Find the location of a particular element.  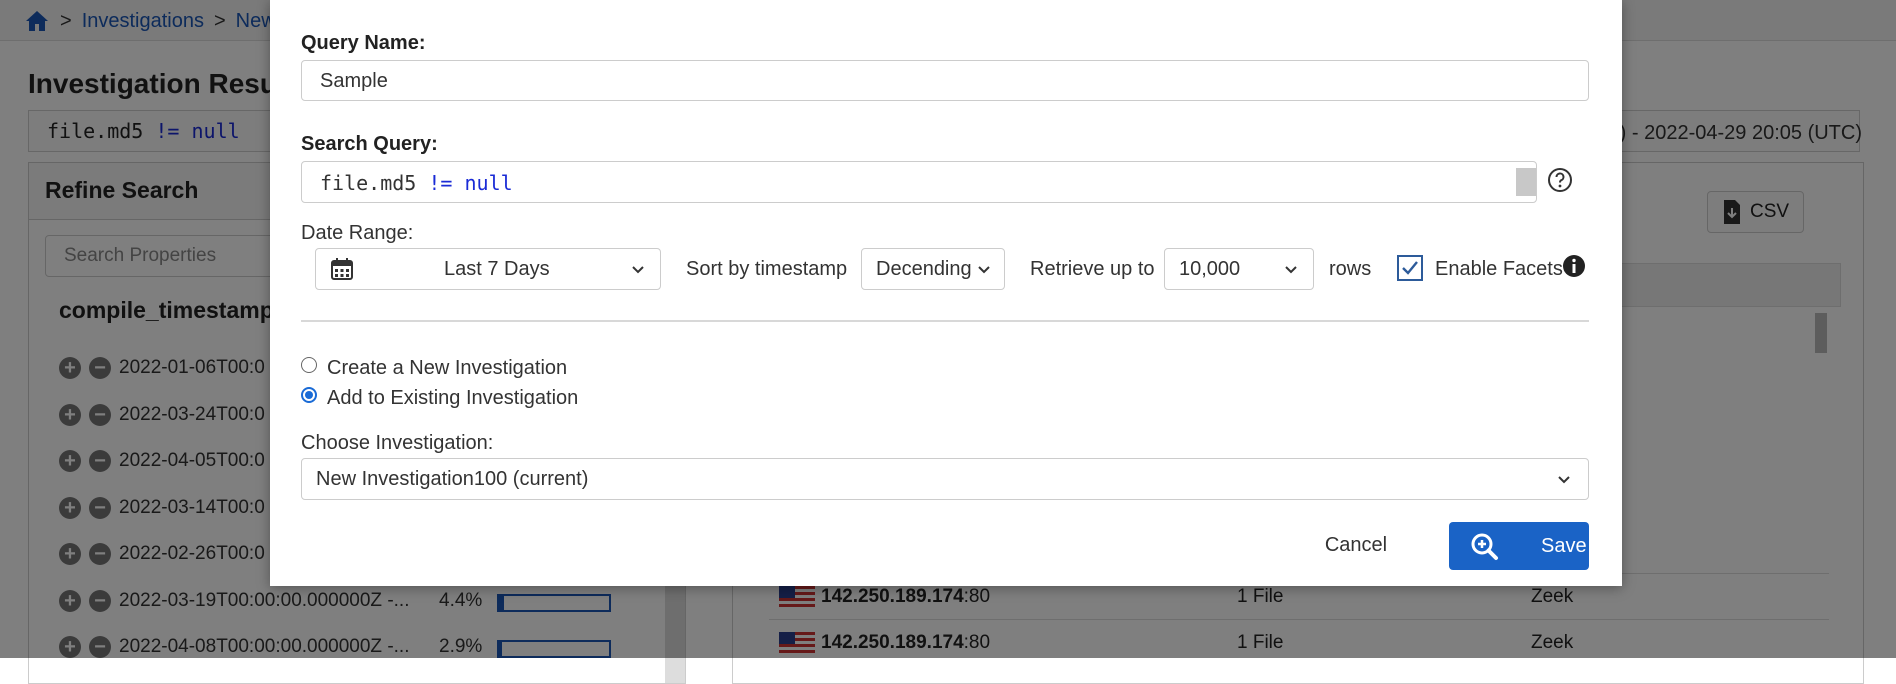

retrieve-label: Retrieve up to is located at coordinates (1092, 269).